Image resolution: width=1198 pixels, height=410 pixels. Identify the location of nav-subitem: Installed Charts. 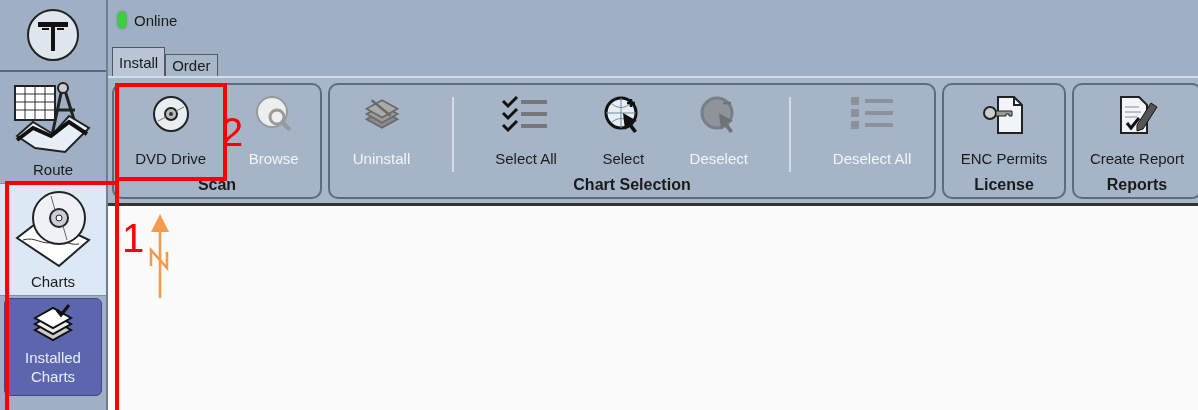
(53, 347).